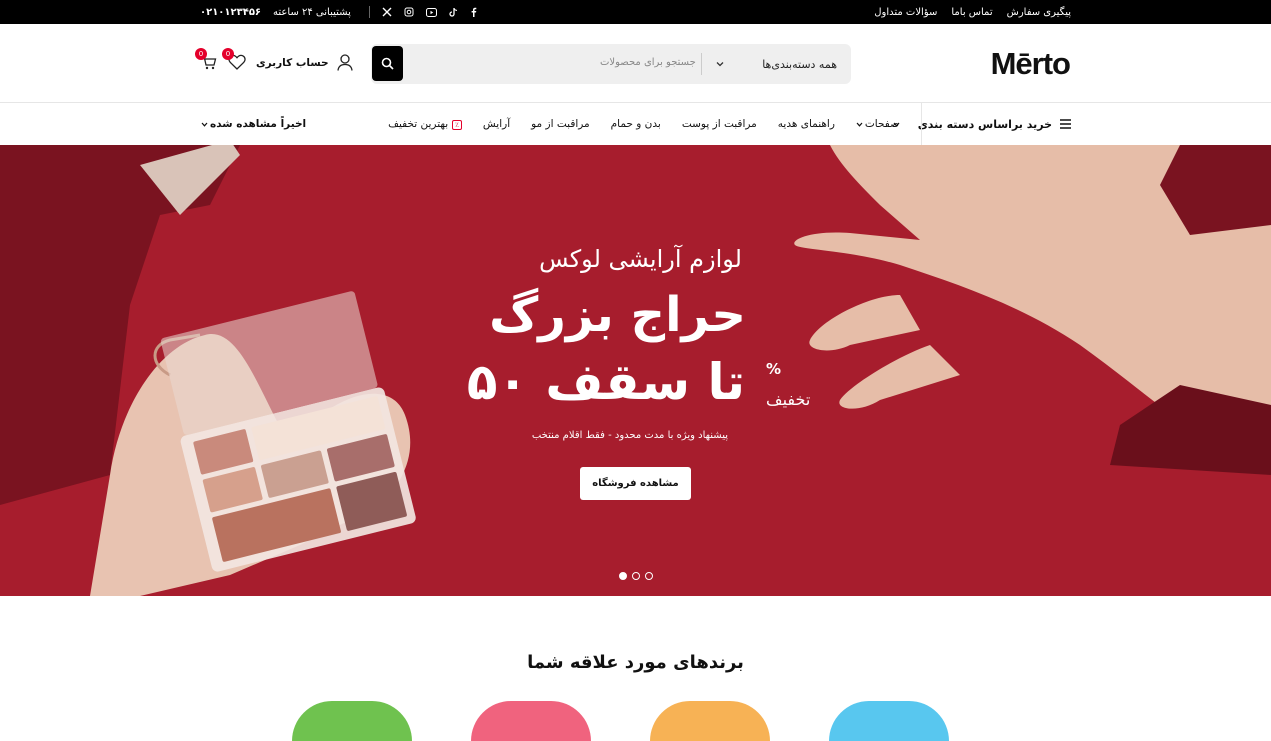  I want to click on search-bar: همه دسته‌بندی‌ها جستجو برای محصولات, so click(611, 64).